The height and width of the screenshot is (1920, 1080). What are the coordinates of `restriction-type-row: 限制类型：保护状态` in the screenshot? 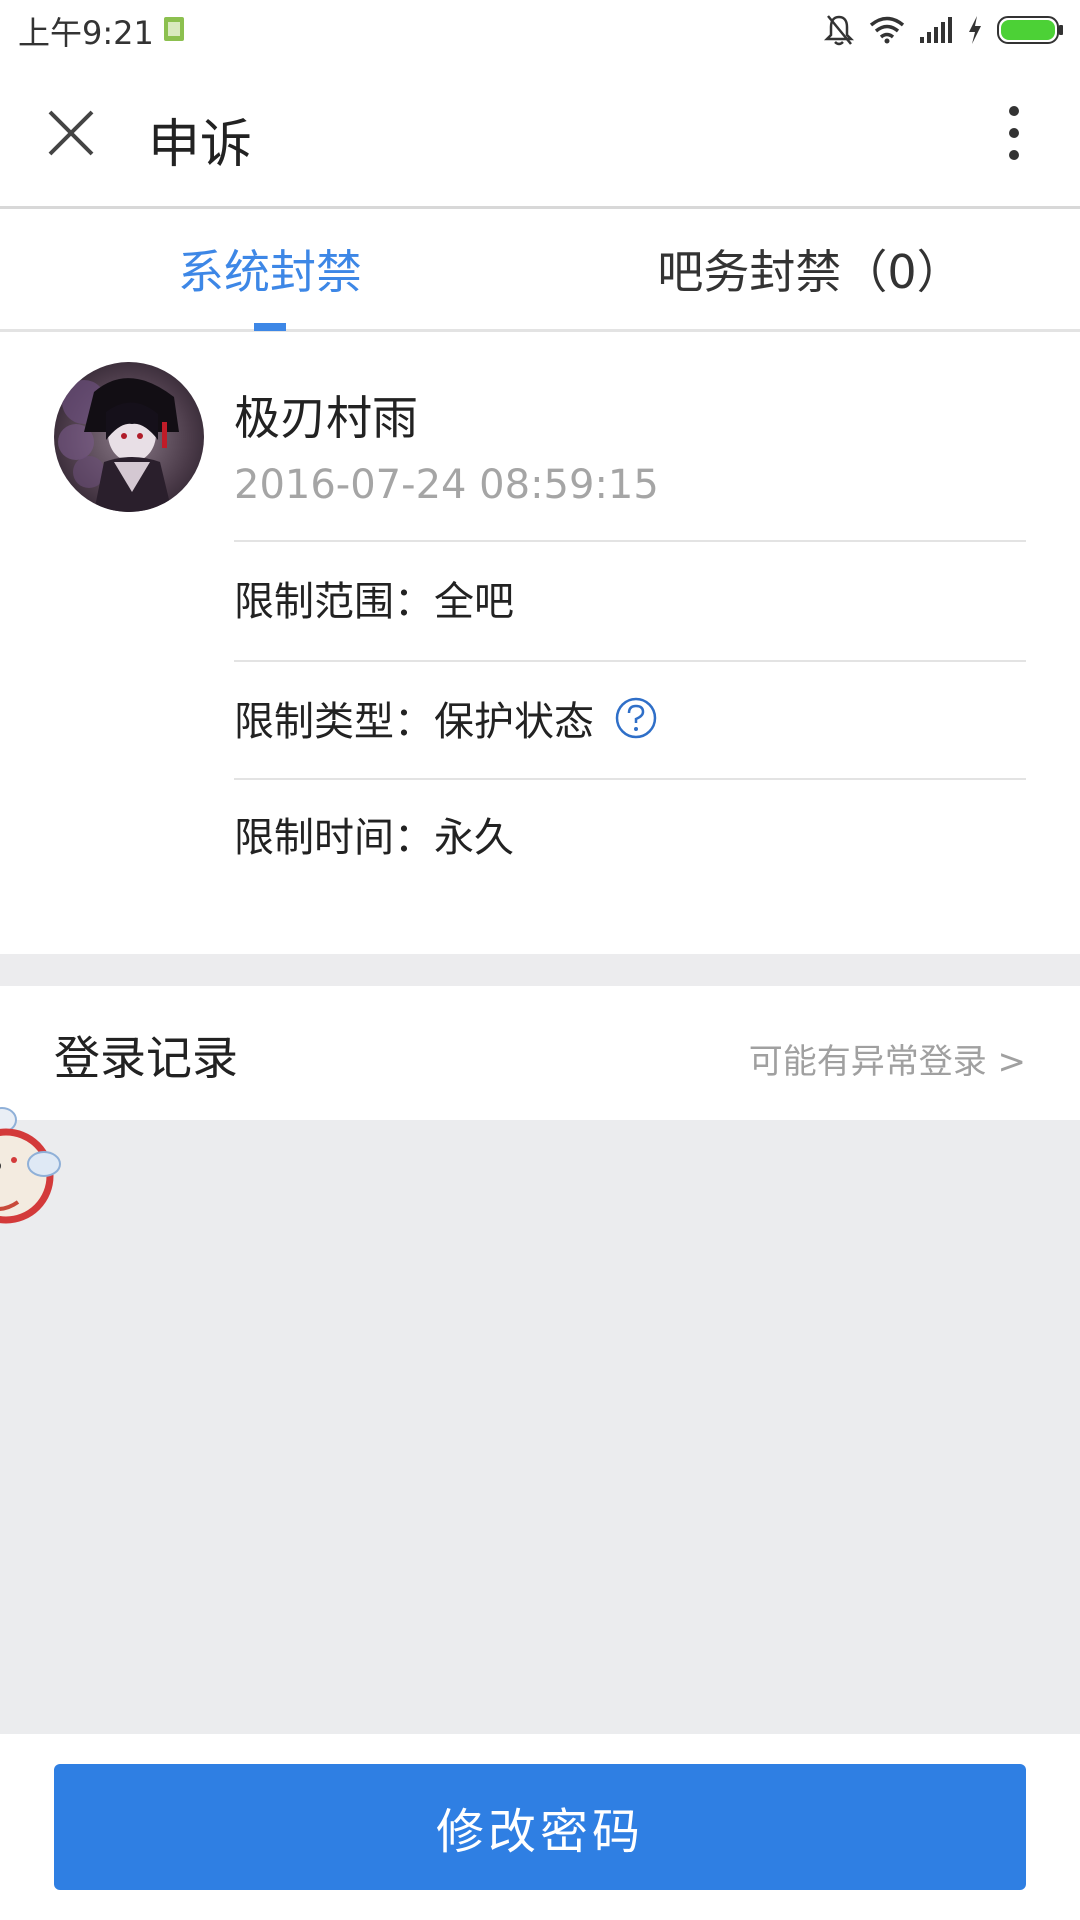 It's located at (446, 718).